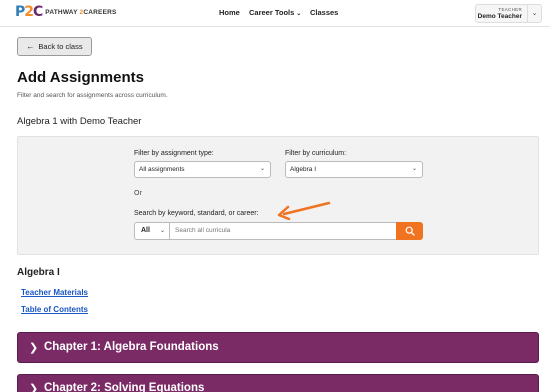 Image resolution: width=550 pixels, height=392 pixels. What do you see at coordinates (196, 213) in the screenshot?
I see `search-label: Search by keyword, standard, or career:` at bounding box center [196, 213].